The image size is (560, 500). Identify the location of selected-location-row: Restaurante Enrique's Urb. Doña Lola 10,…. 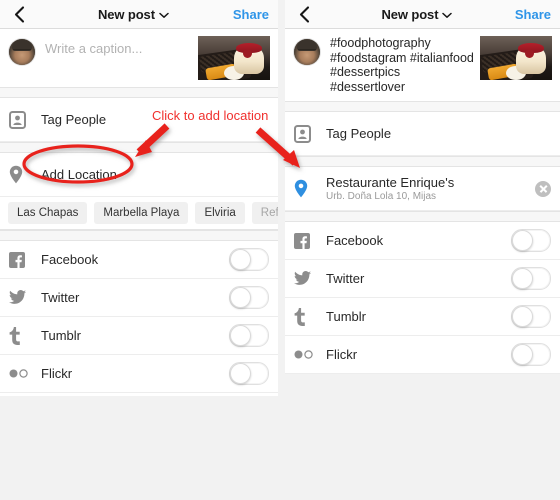
(422, 189).